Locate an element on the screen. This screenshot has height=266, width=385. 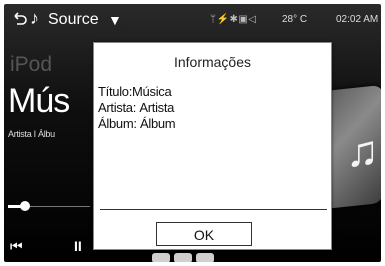
info-row-artist: Artista is located at coordinates (136, 108).